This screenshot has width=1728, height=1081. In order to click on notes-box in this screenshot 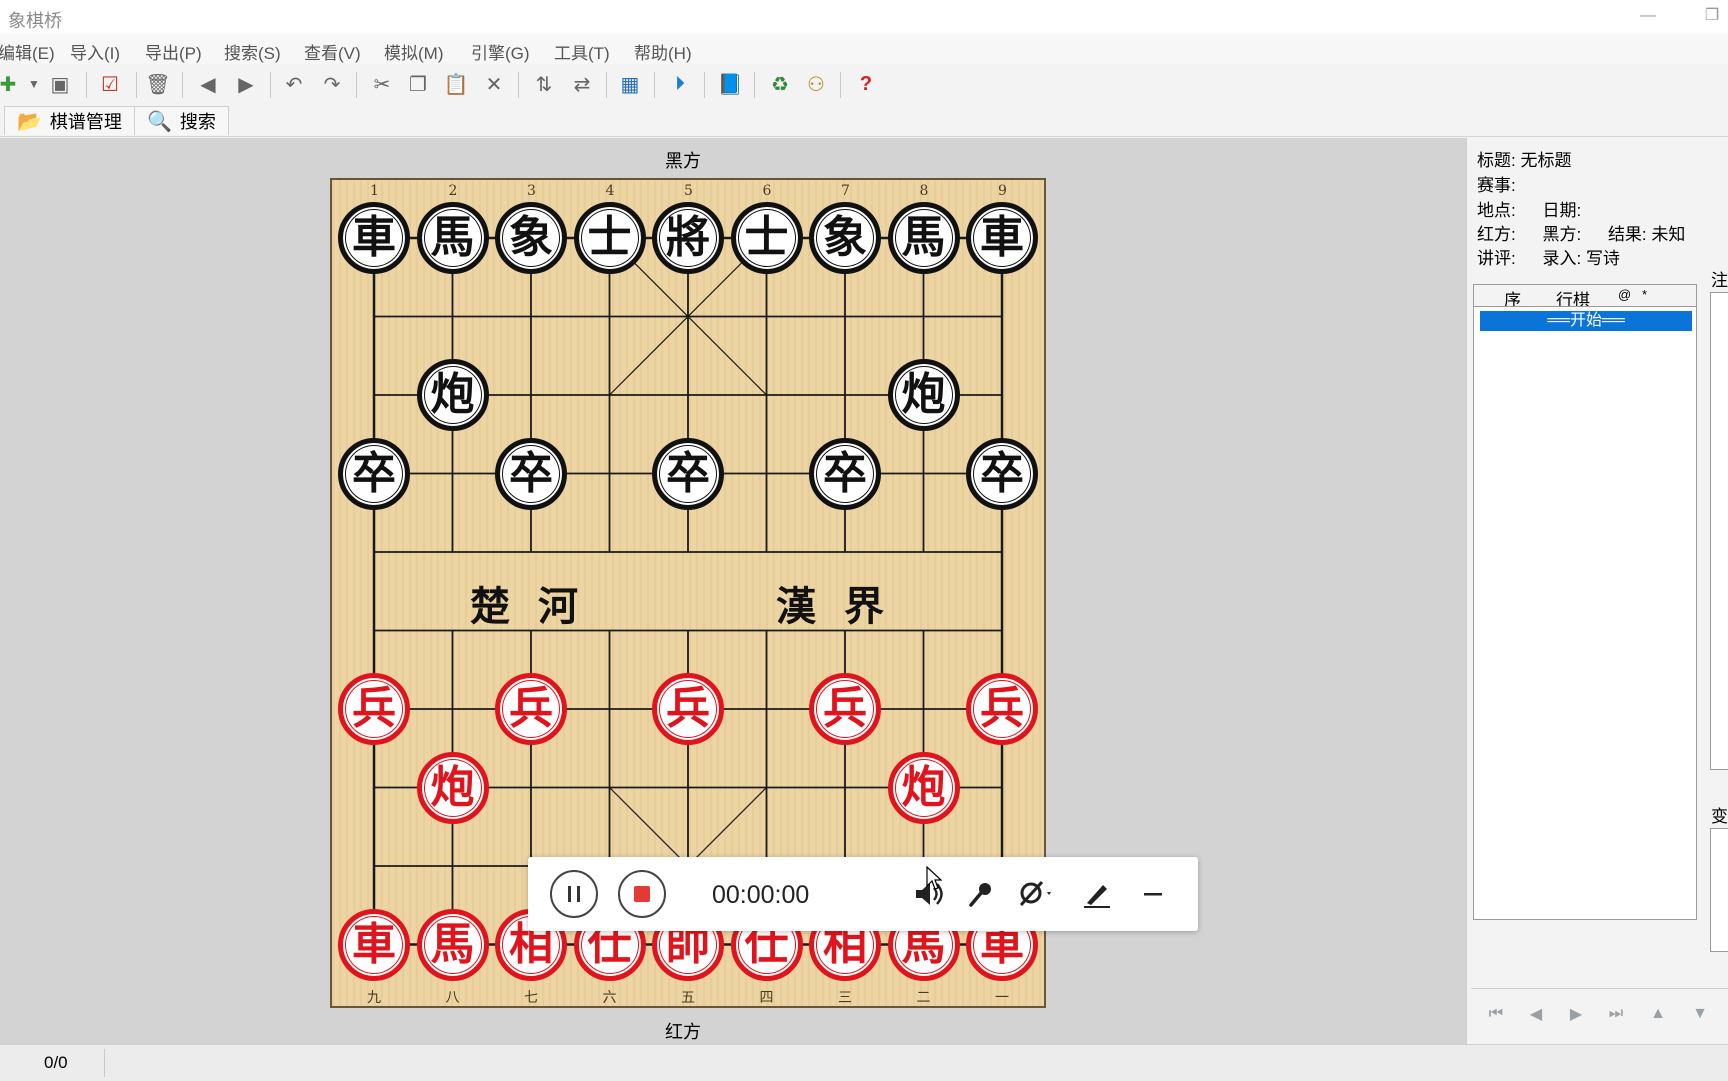, I will do `click(1719, 531)`.